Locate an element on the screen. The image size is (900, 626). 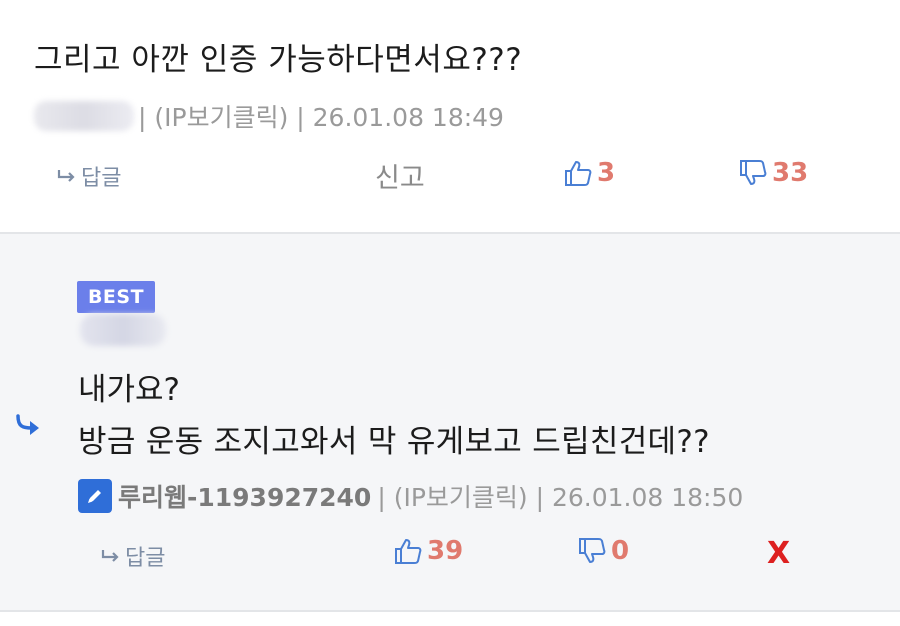
like-count-2: 39 is located at coordinates (445, 551).